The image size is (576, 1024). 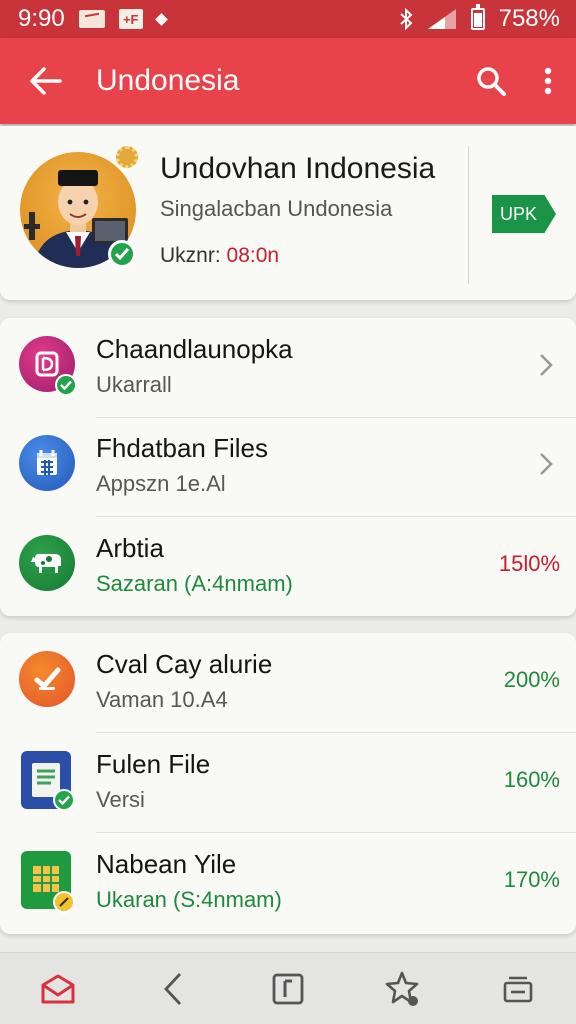 What do you see at coordinates (524, 214) in the screenshot?
I see `upk-tag-button: UPK` at bounding box center [524, 214].